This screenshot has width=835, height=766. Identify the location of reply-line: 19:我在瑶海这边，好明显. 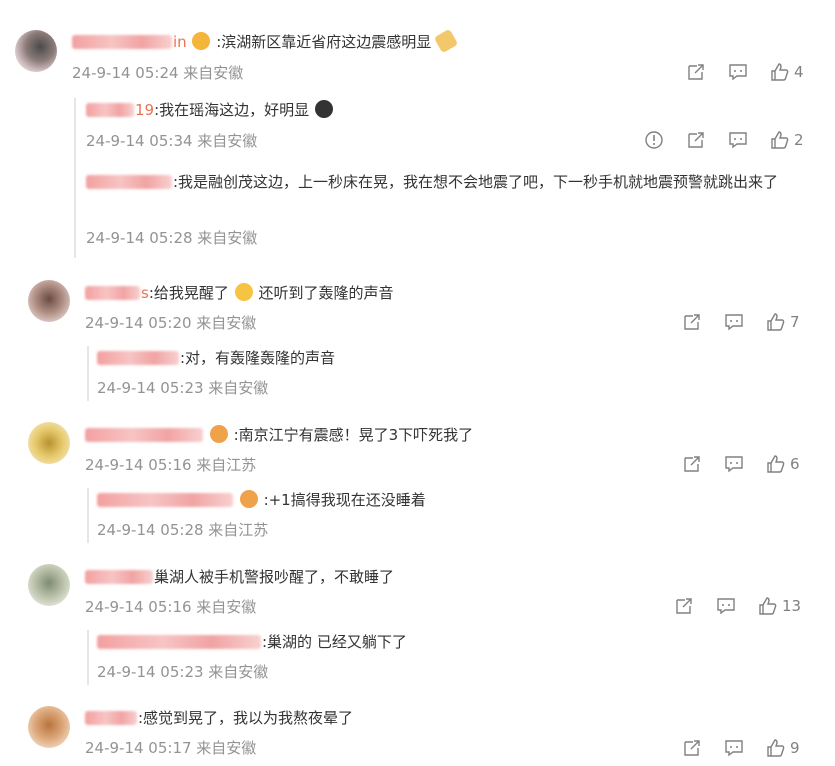
(210, 110).